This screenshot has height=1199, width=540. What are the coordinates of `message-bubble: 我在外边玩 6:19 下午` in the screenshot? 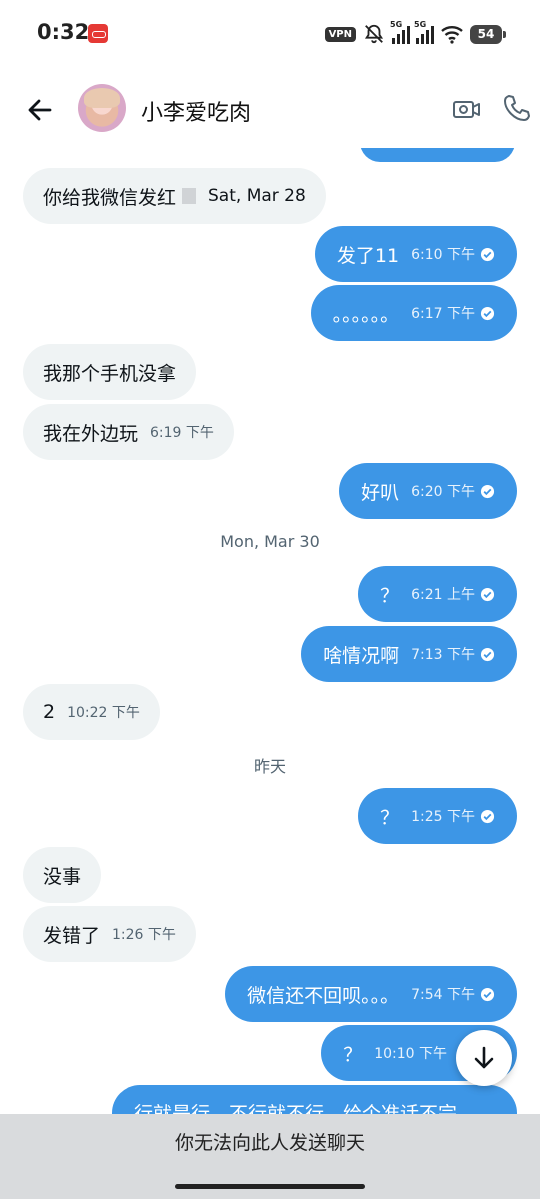 It's located at (128, 432).